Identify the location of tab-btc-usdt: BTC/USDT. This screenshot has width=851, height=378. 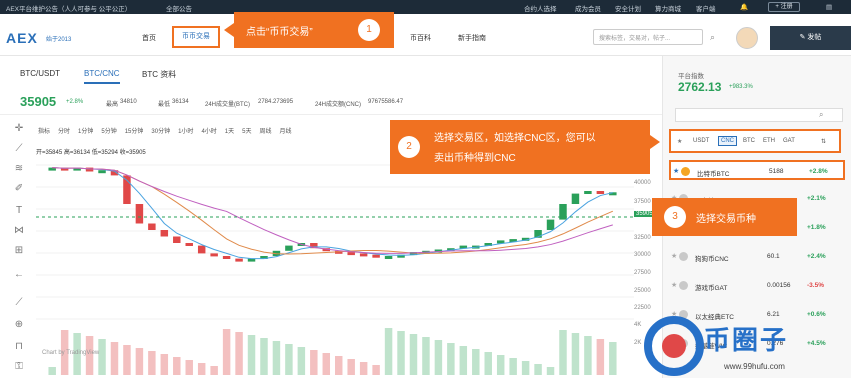
(40, 73).